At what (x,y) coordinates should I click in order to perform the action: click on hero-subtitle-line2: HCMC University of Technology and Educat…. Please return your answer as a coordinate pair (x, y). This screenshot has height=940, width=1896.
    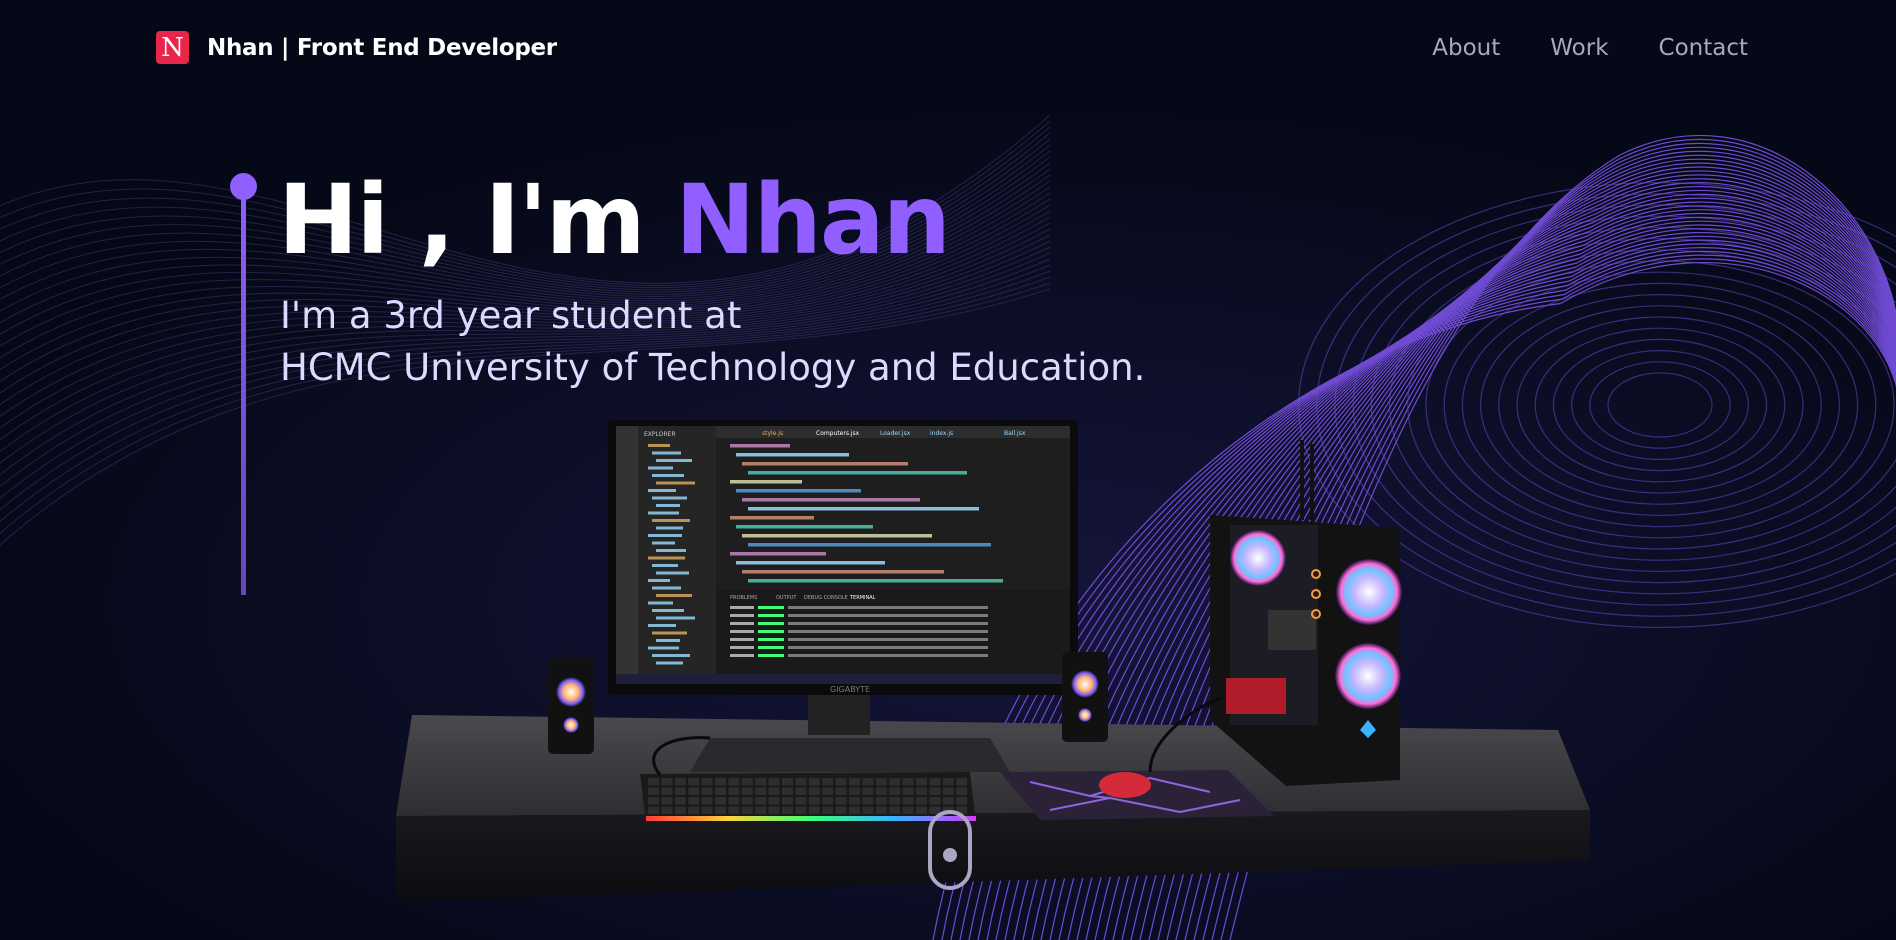
    Looking at the image, I should click on (713, 367).